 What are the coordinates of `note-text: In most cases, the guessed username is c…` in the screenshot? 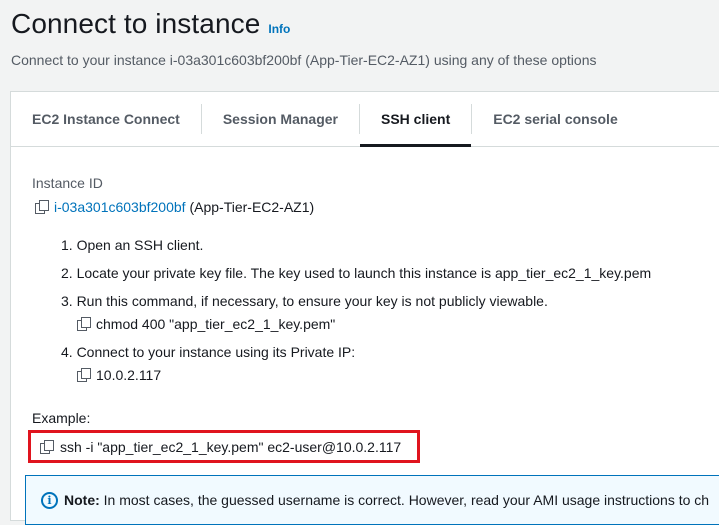 It's located at (406, 500).